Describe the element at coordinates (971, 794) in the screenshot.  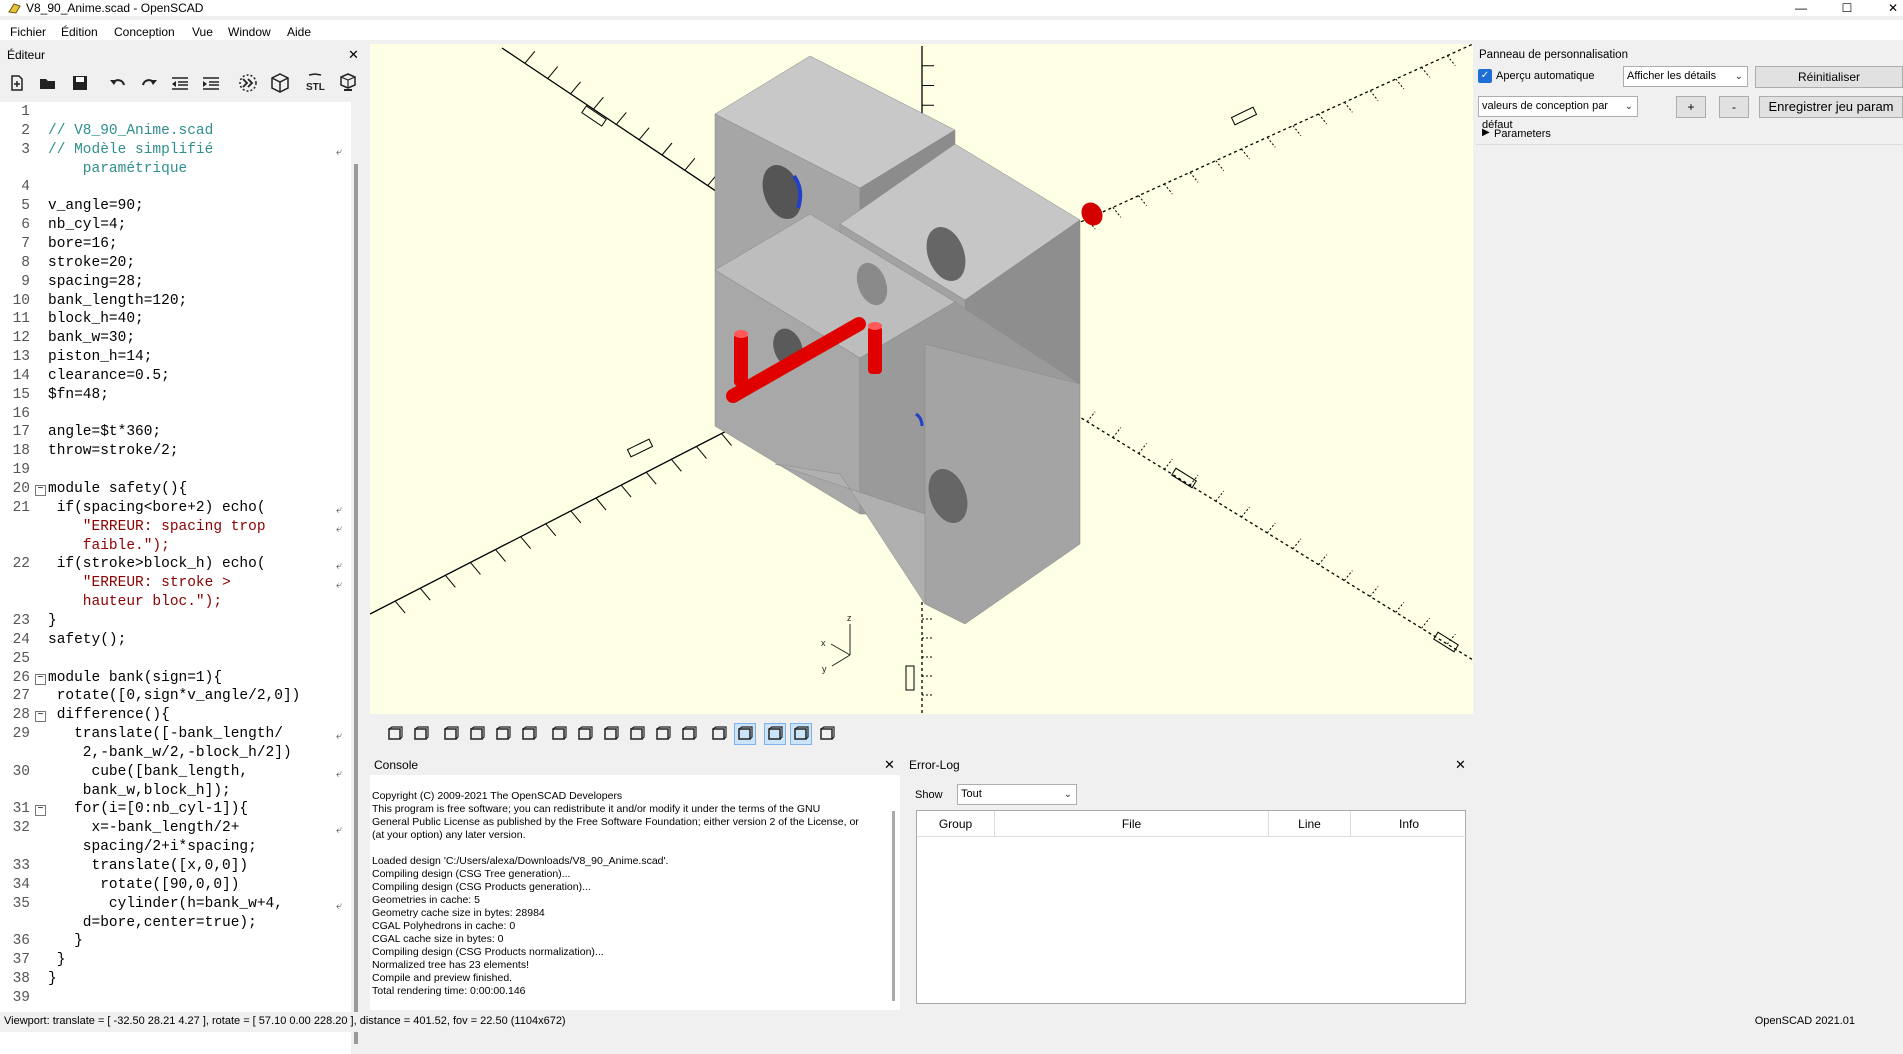
I see `show-filter-value: Tout` at that location.